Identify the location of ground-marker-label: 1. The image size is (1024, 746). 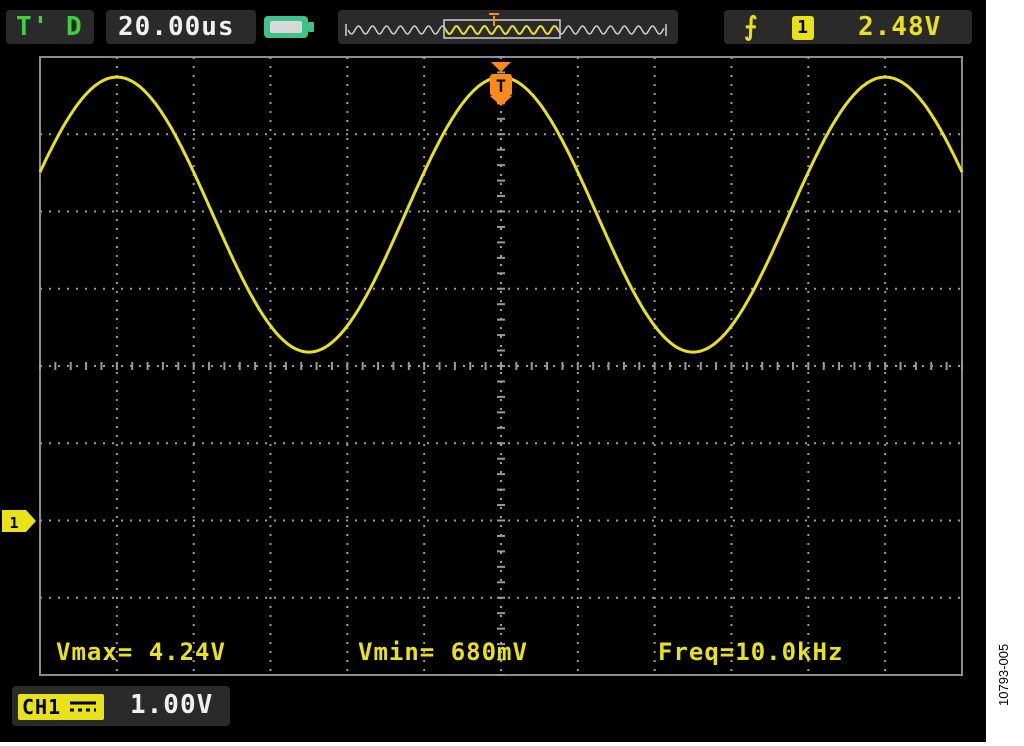
(13, 523).